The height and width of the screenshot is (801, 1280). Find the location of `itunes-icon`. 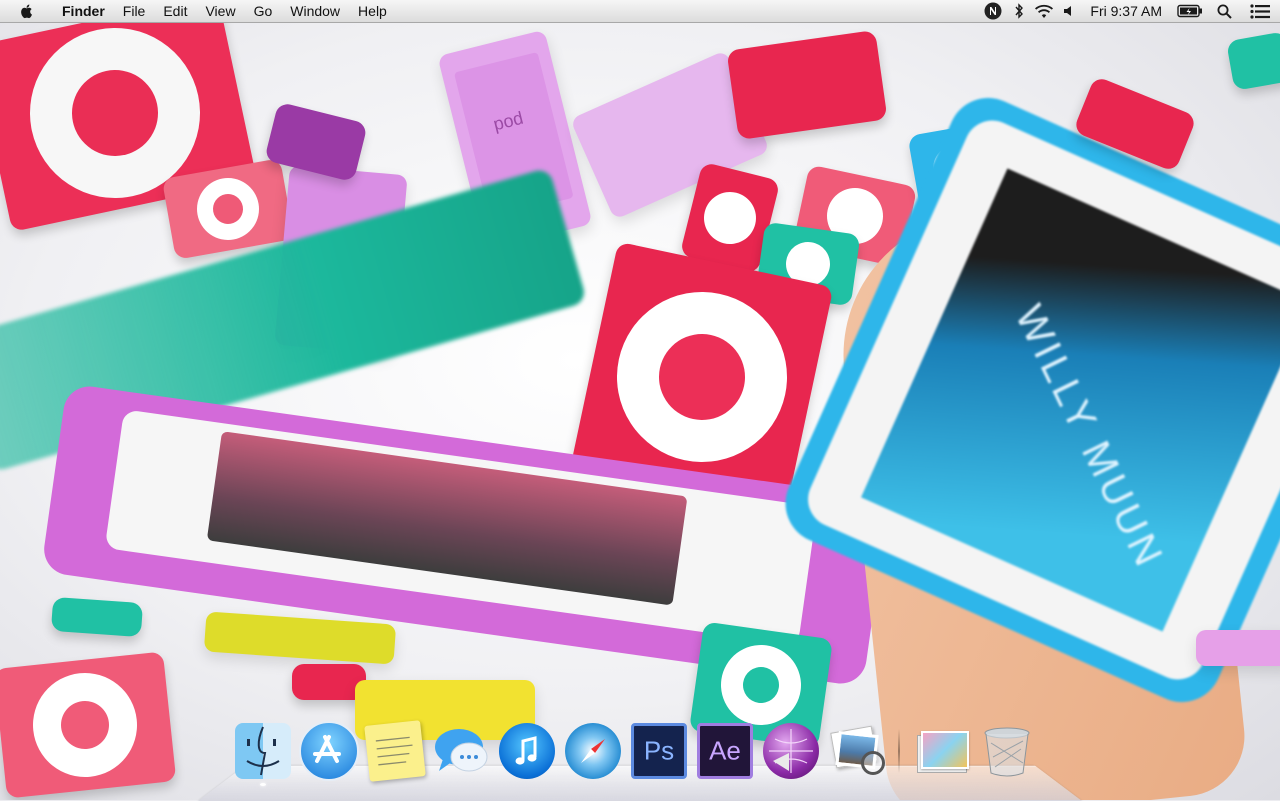

itunes-icon is located at coordinates (527, 751).